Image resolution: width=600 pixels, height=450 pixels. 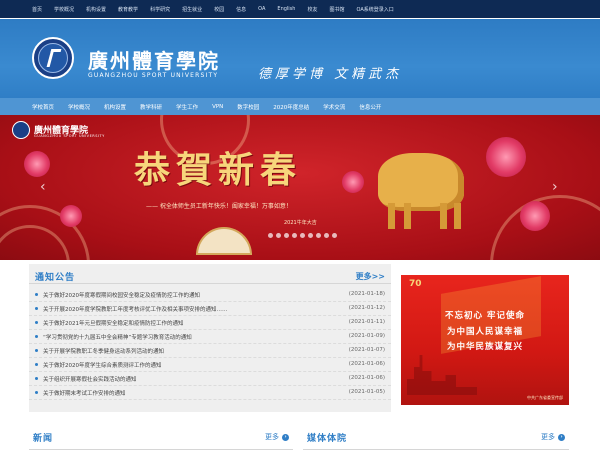 What do you see at coordinates (555, 187) in the screenshot?
I see `carousel-next-icon: ›` at bounding box center [555, 187].